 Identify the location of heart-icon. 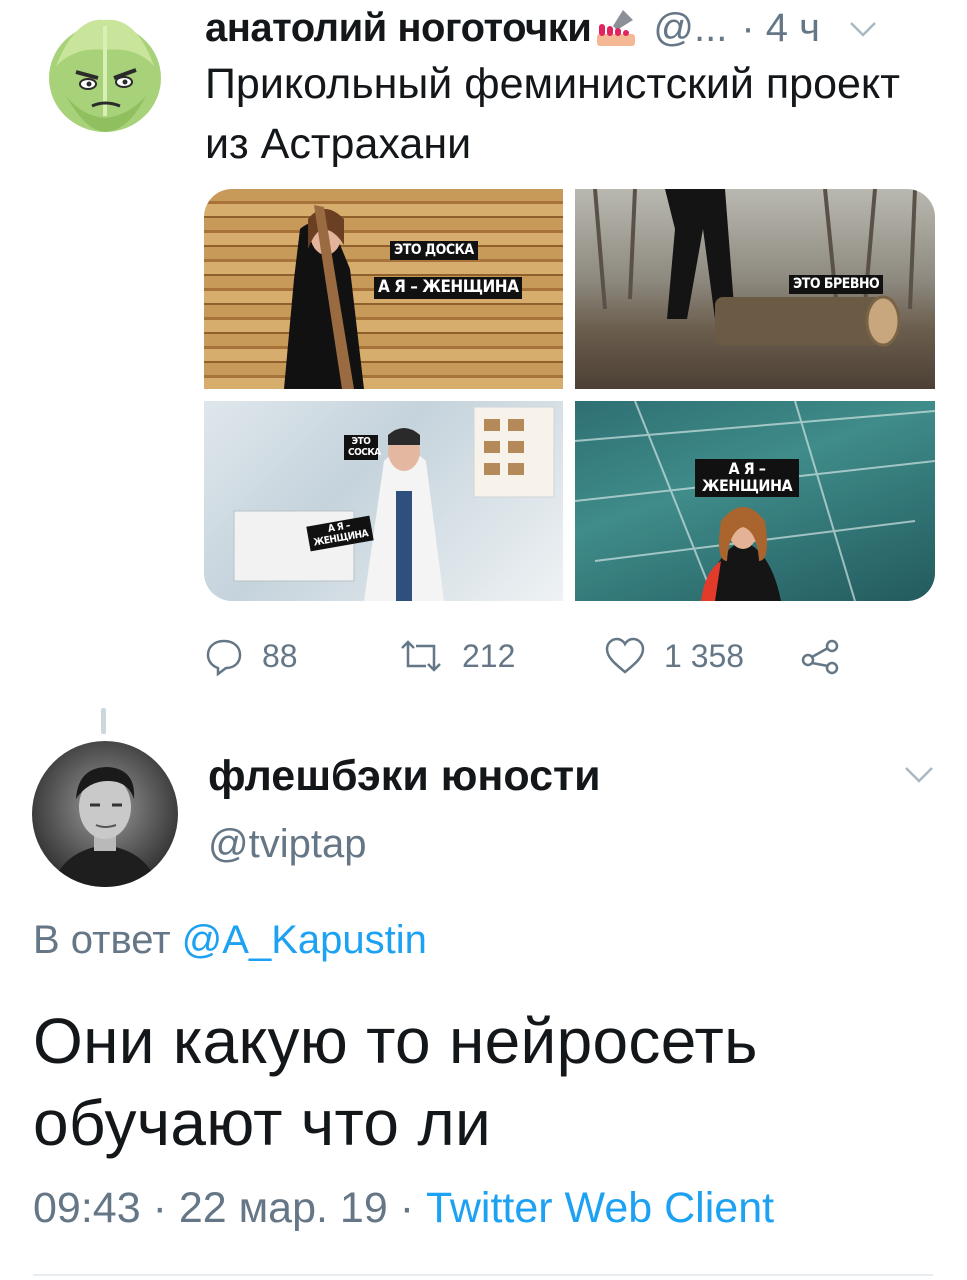
(625, 655).